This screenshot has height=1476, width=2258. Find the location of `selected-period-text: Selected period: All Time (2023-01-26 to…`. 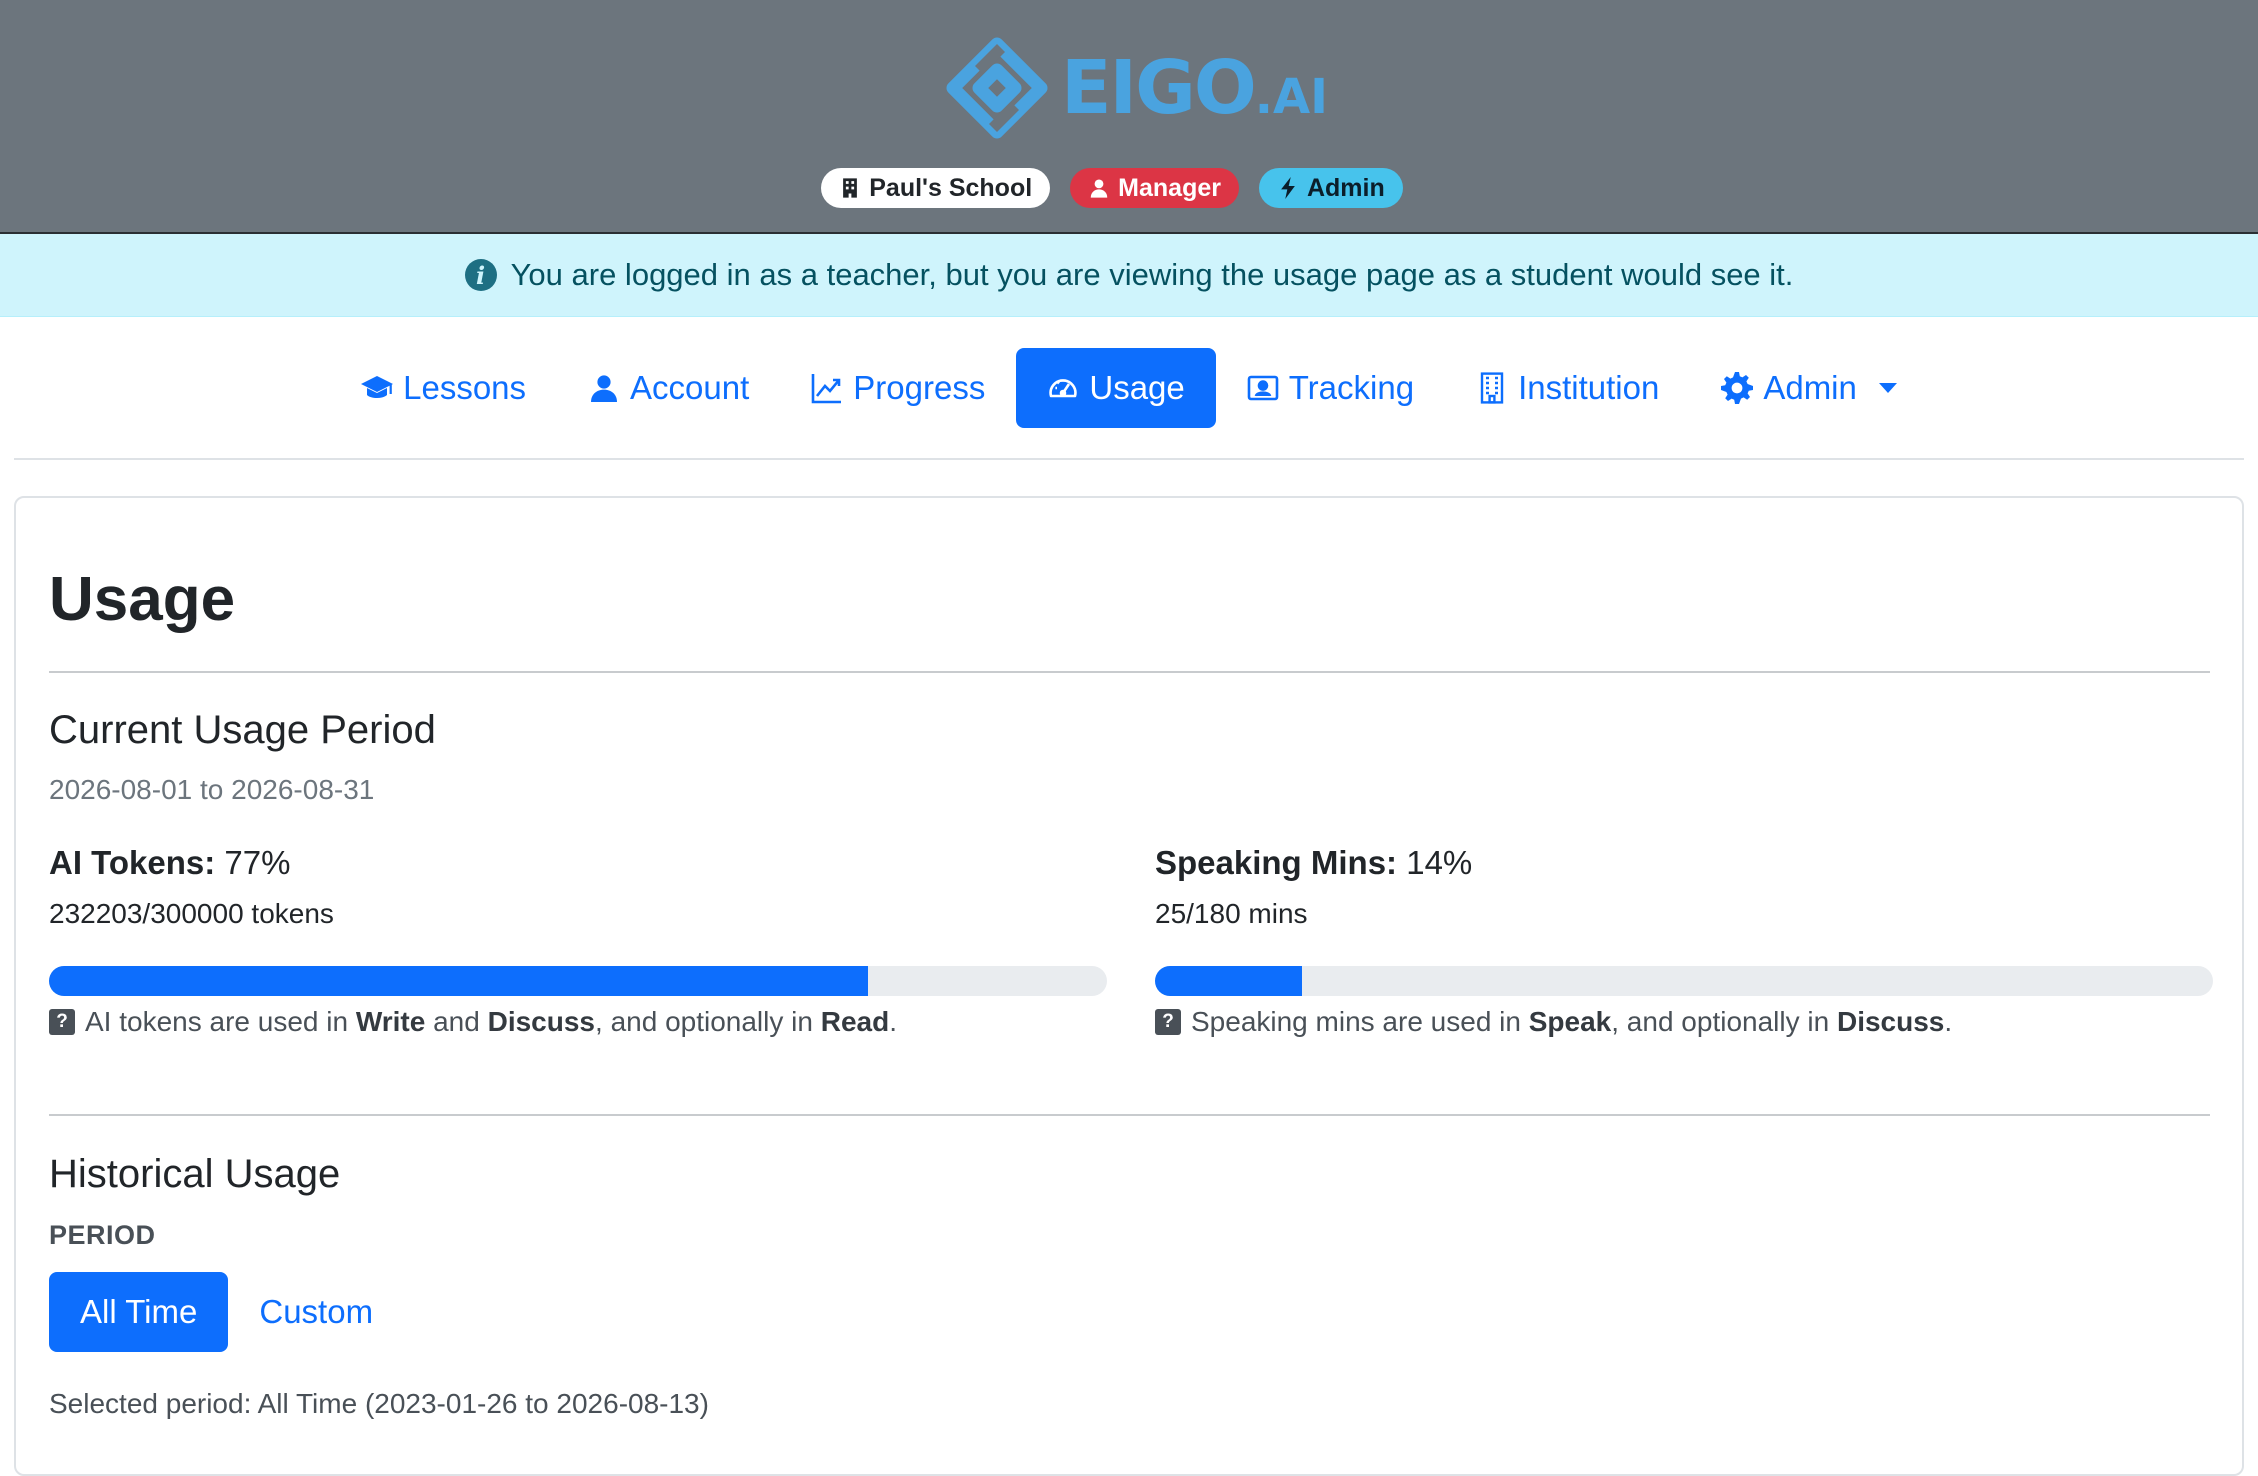

selected-period-text: Selected period: All Time (2023-01-26 to… is located at coordinates (379, 1403).